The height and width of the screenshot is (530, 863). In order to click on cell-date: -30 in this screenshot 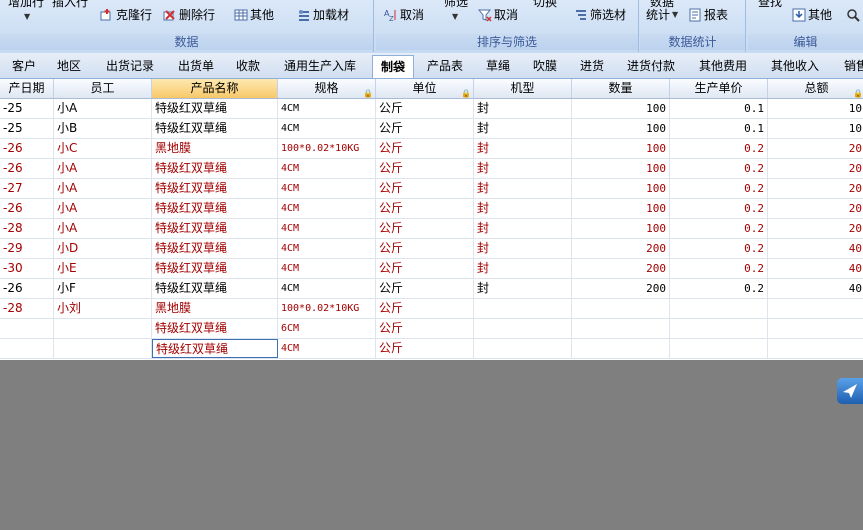, I will do `click(27, 268)`.